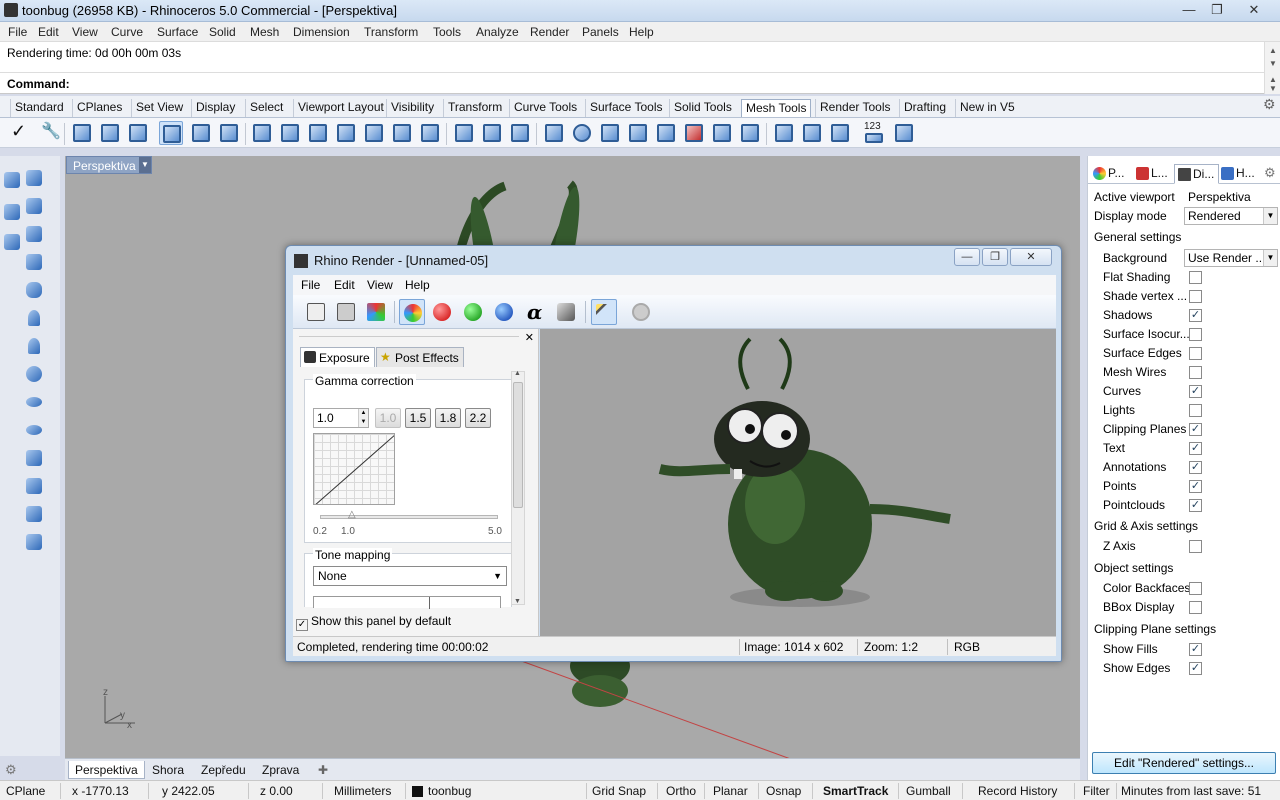 The image size is (1280, 800). I want to click on grid-snap-toggle: Grid Snap, so click(619, 791).